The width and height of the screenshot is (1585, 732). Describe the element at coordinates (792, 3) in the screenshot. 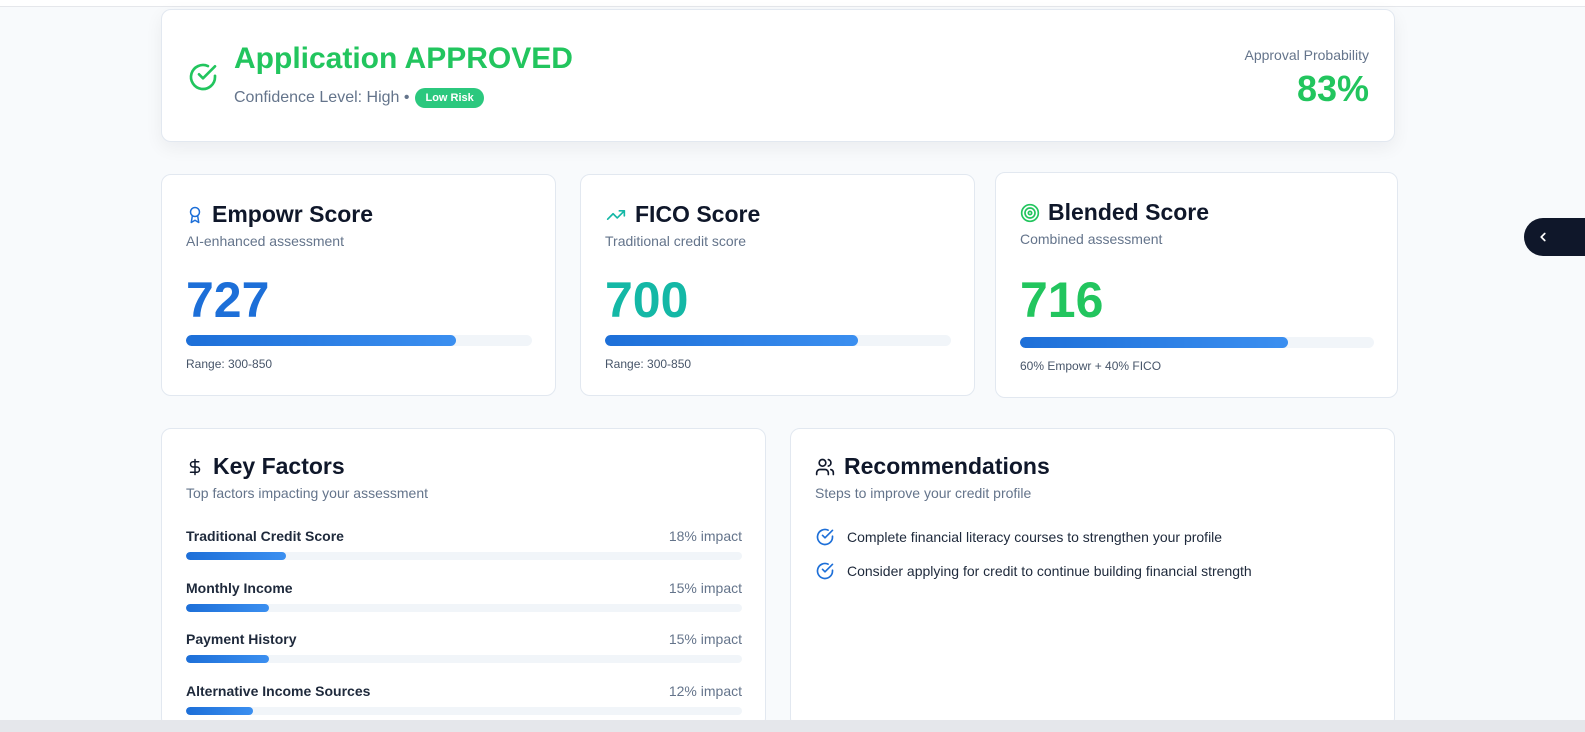

I see `top-border` at that location.